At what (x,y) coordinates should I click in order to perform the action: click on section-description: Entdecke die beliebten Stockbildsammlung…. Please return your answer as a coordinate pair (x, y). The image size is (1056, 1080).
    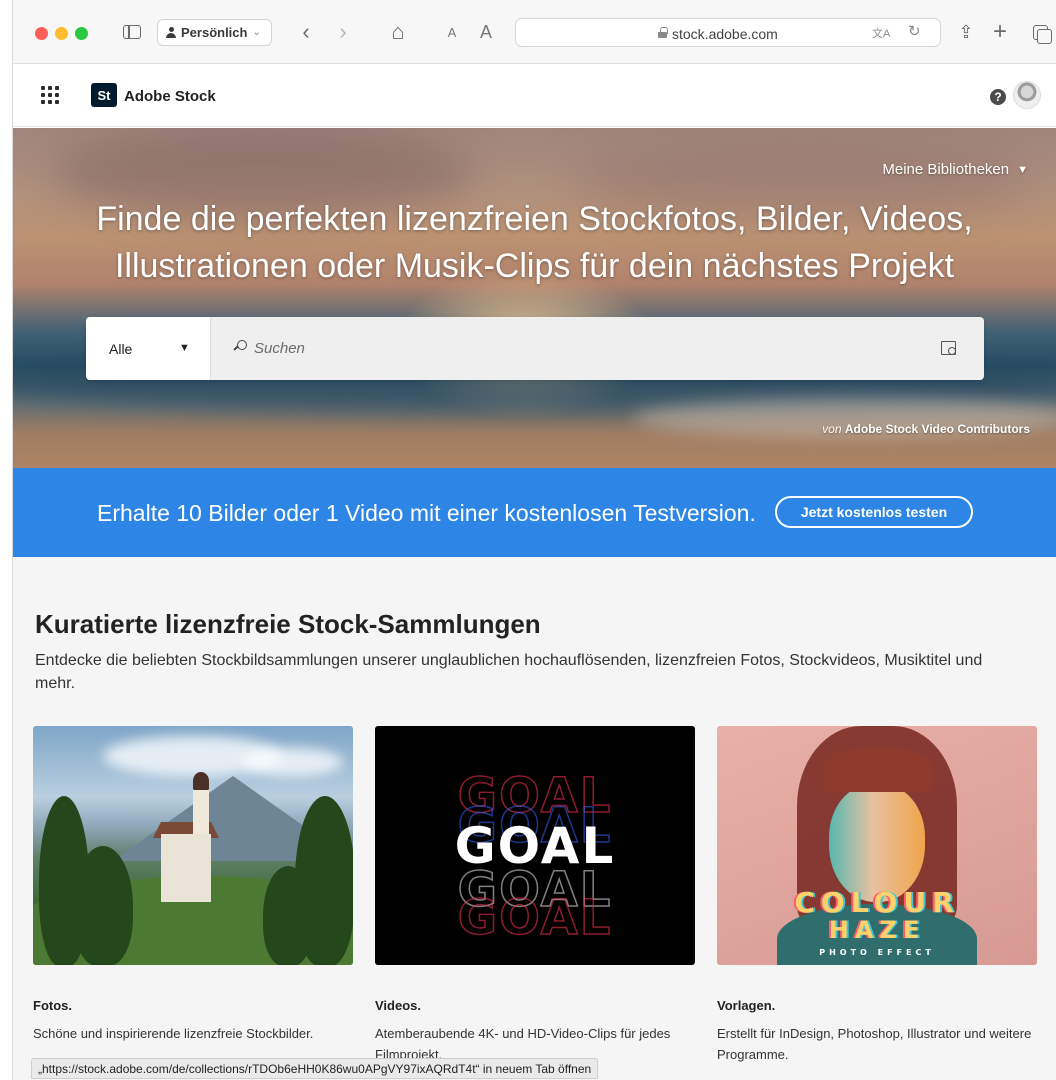
    Looking at the image, I should click on (509, 672).